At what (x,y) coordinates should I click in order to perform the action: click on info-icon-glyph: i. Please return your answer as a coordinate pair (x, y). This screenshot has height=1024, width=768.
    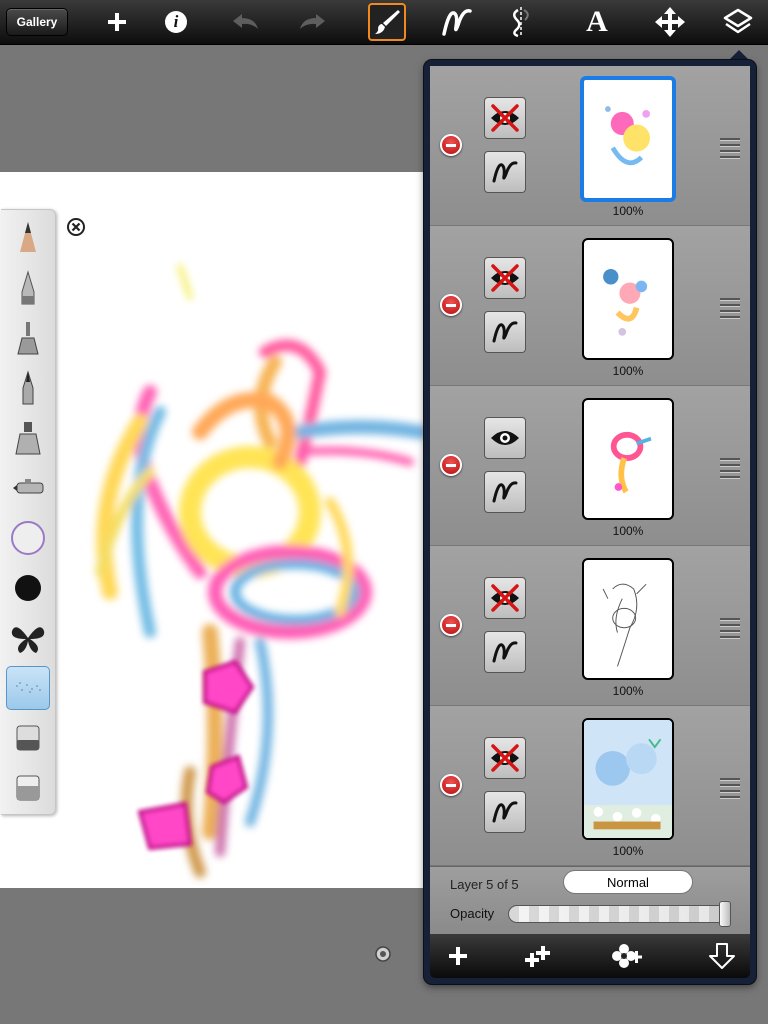
    Looking at the image, I should click on (176, 21).